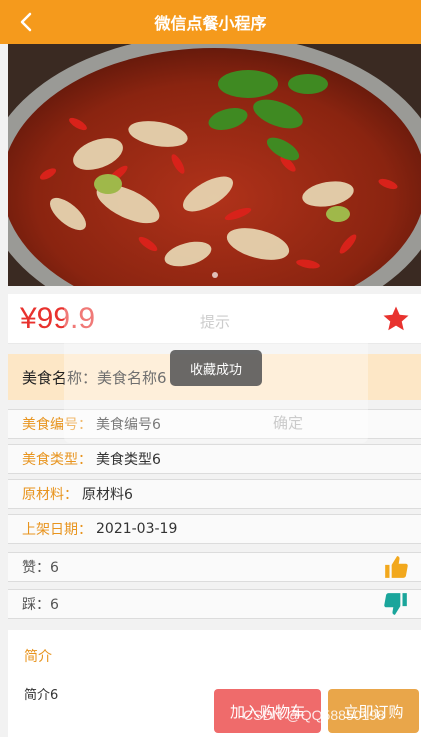 The width and height of the screenshot is (421, 737). What do you see at coordinates (396, 319) in the screenshot?
I see `star-icon` at bounding box center [396, 319].